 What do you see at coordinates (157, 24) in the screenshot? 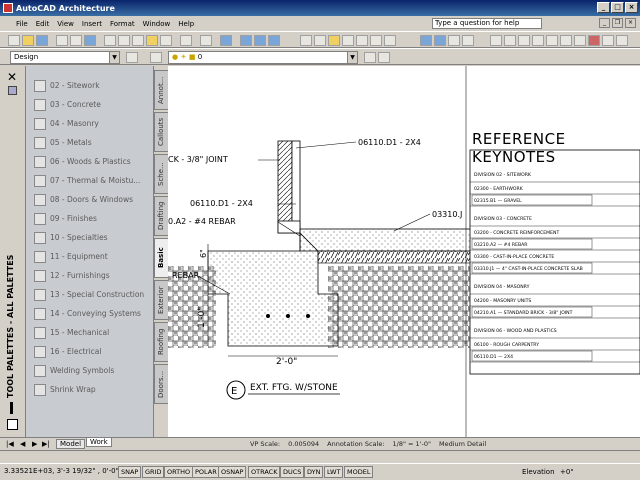
I see `menu-window: Window` at bounding box center [157, 24].